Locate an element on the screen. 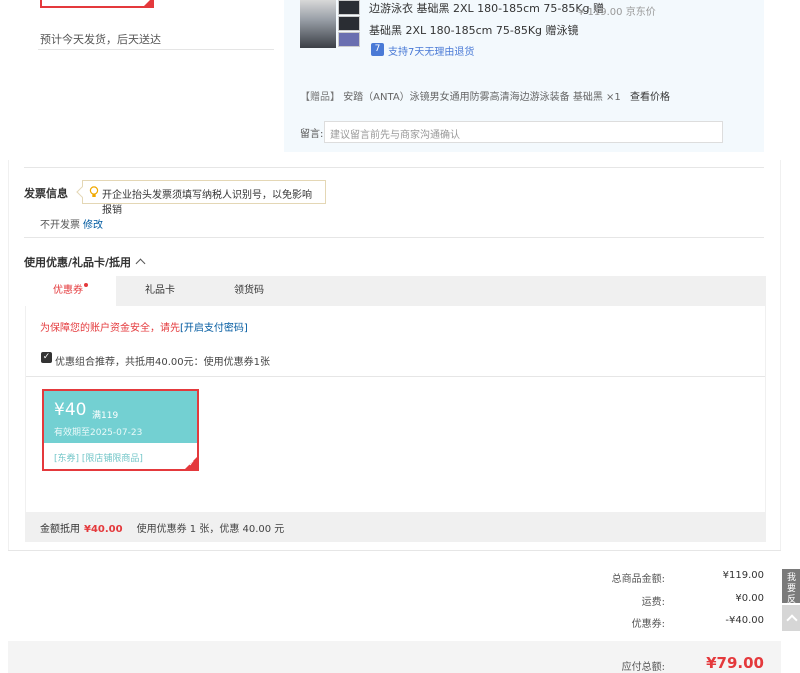  new-dot-icon is located at coordinates (86, 285).